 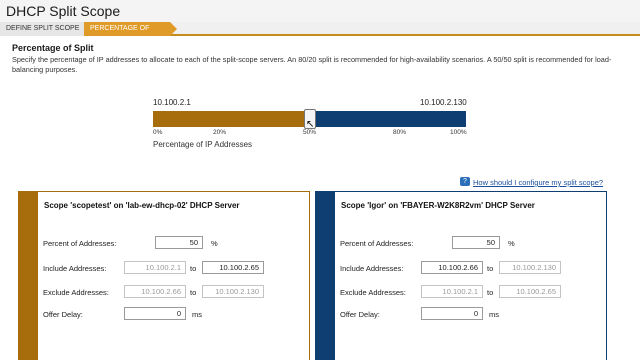 I want to click on step-percentage-of-split: PERCENTAGE OF SPLIT, so click(x=130, y=34).